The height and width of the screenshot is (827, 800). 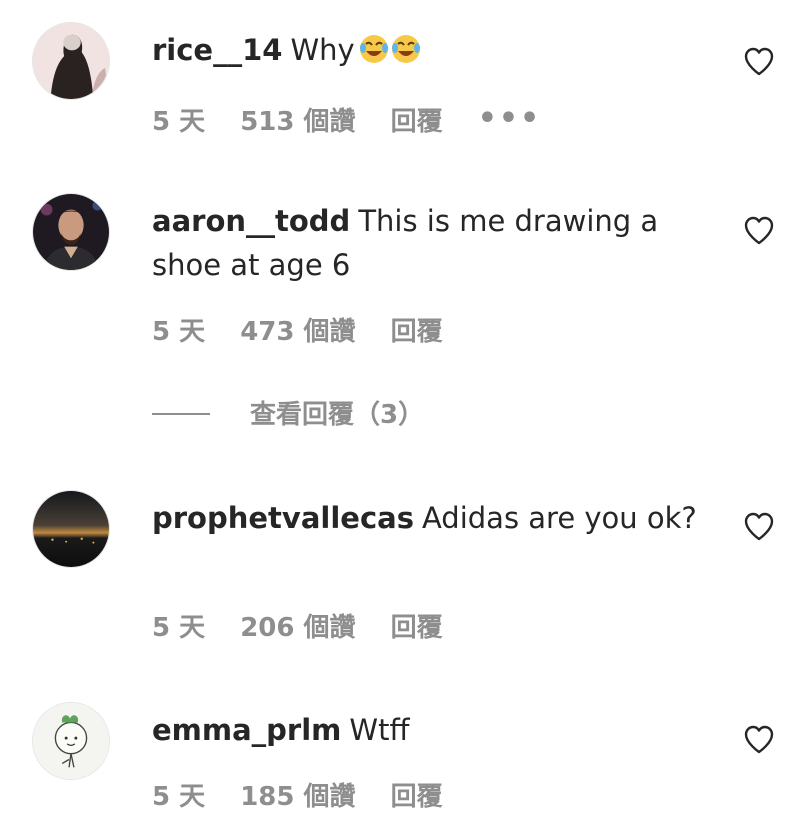 I want to click on view-replies-button: 查看回覆（3）, so click(x=288, y=415).